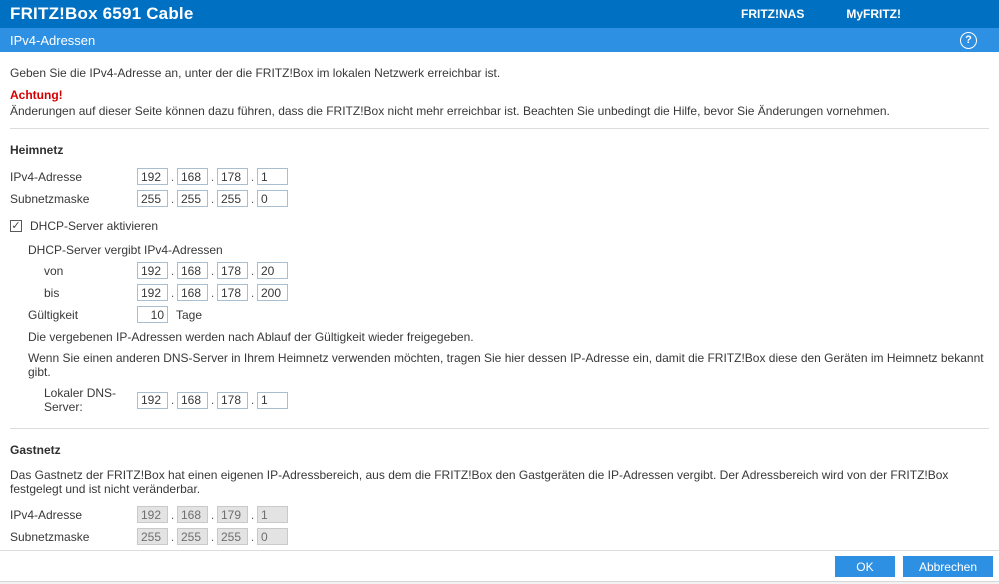 The width and height of the screenshot is (999, 584). I want to click on help-icon: ?, so click(968, 40).